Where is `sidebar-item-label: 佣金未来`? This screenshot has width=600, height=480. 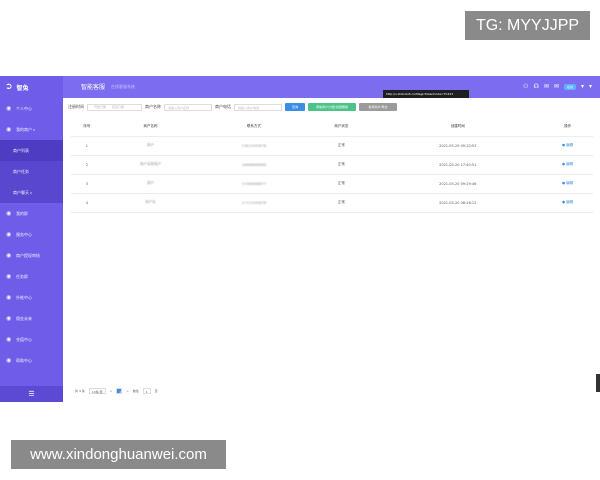
sidebar-item-label: 佣金未来 is located at coordinates (24, 318).